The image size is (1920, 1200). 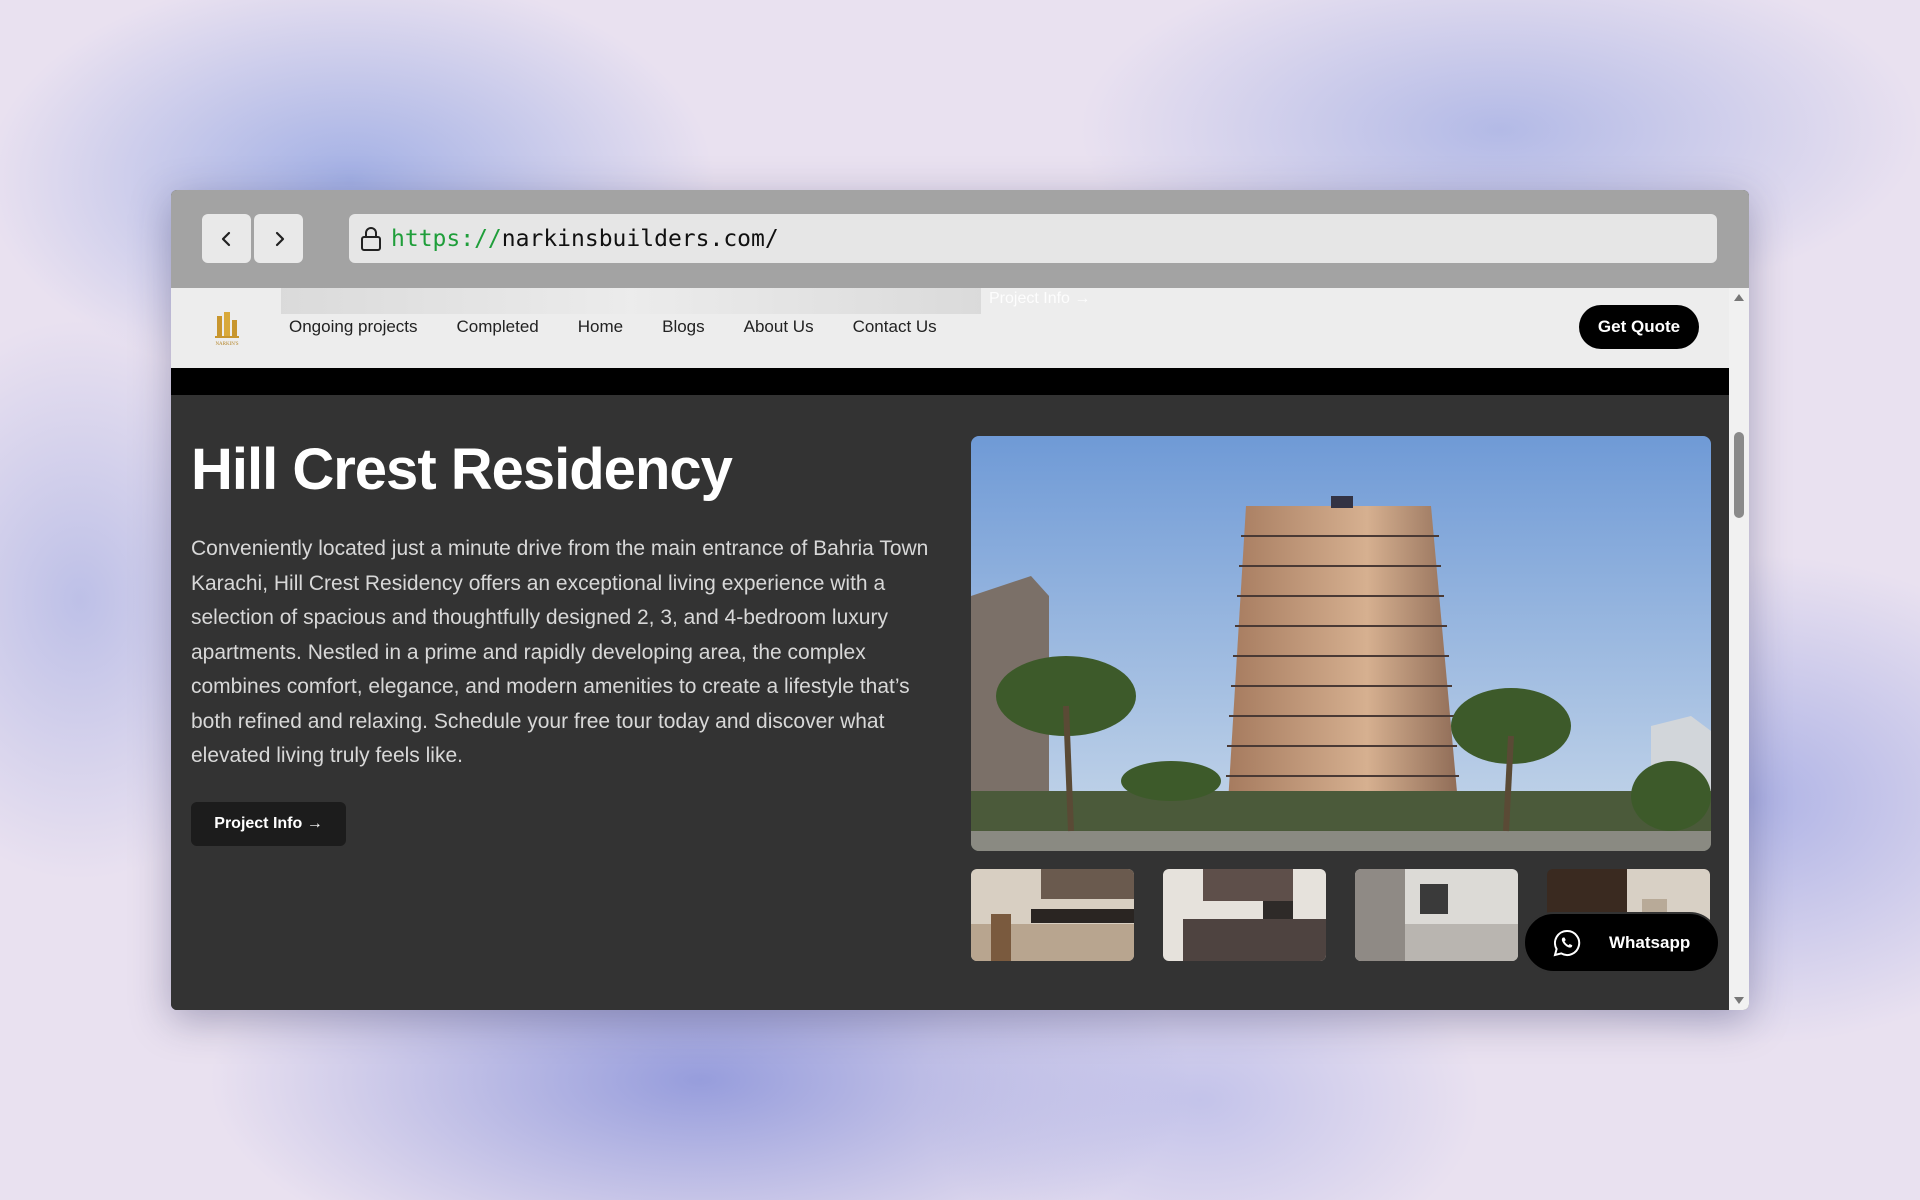 I want to click on header-background-strip, so click(x=631, y=301).